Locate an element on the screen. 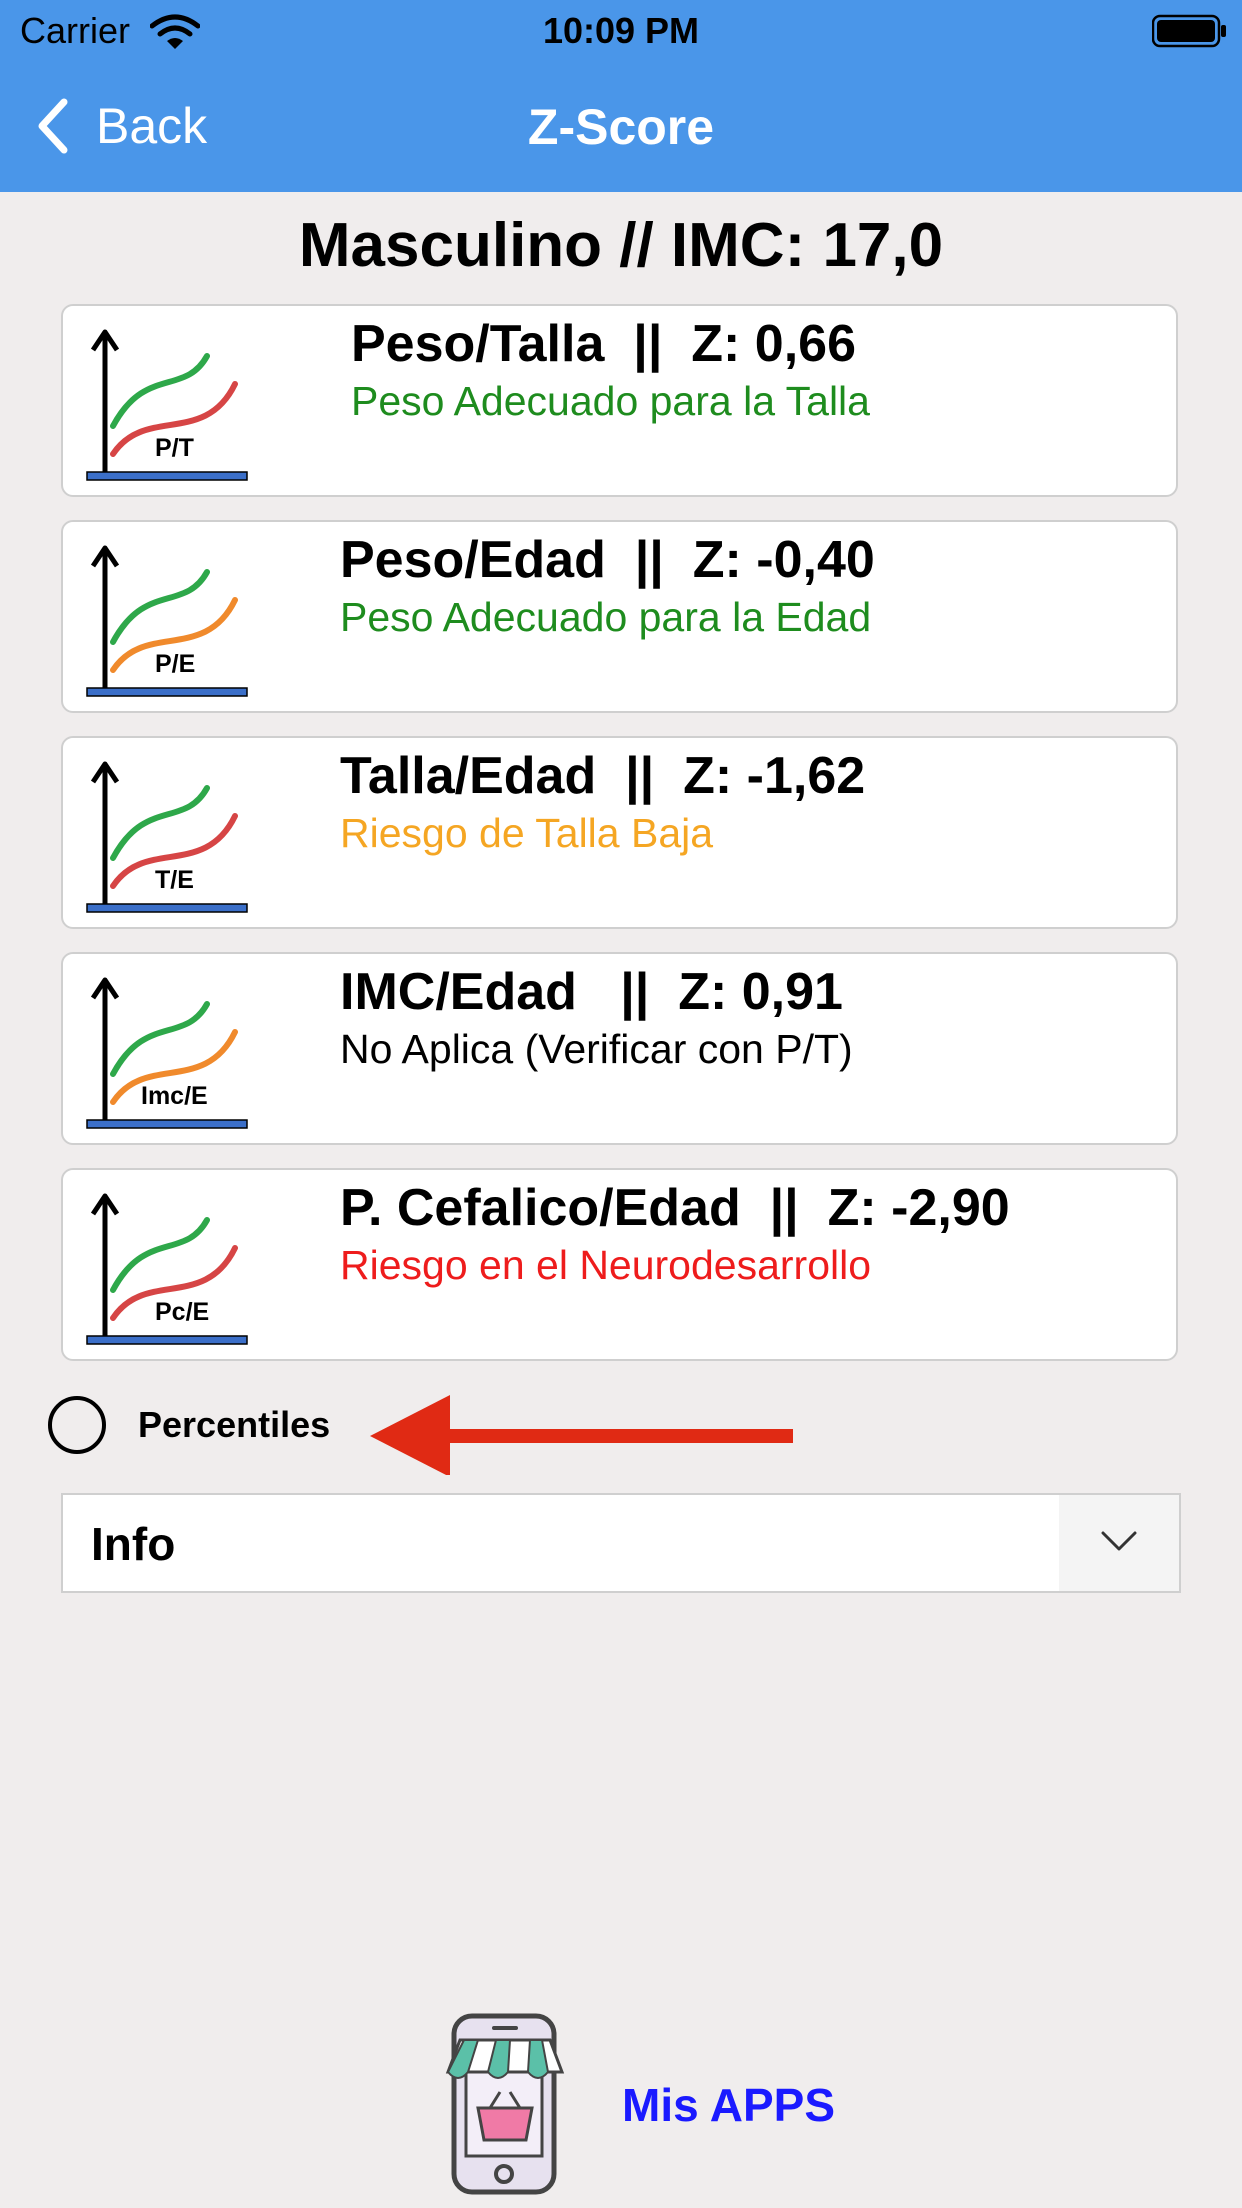 Image resolution: width=1242 pixels, height=2208 pixels. page-title: Z-Score is located at coordinates (621, 127).